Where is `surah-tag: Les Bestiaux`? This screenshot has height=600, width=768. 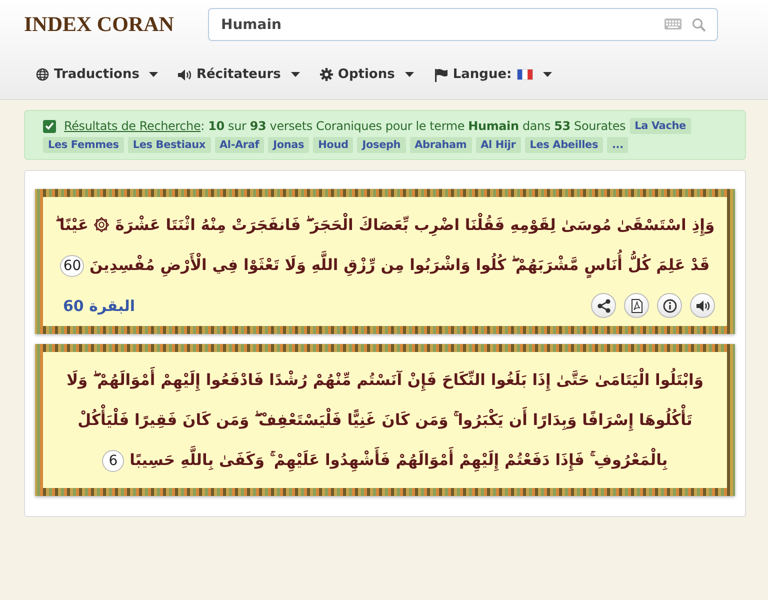 surah-tag: Les Bestiaux is located at coordinates (169, 145).